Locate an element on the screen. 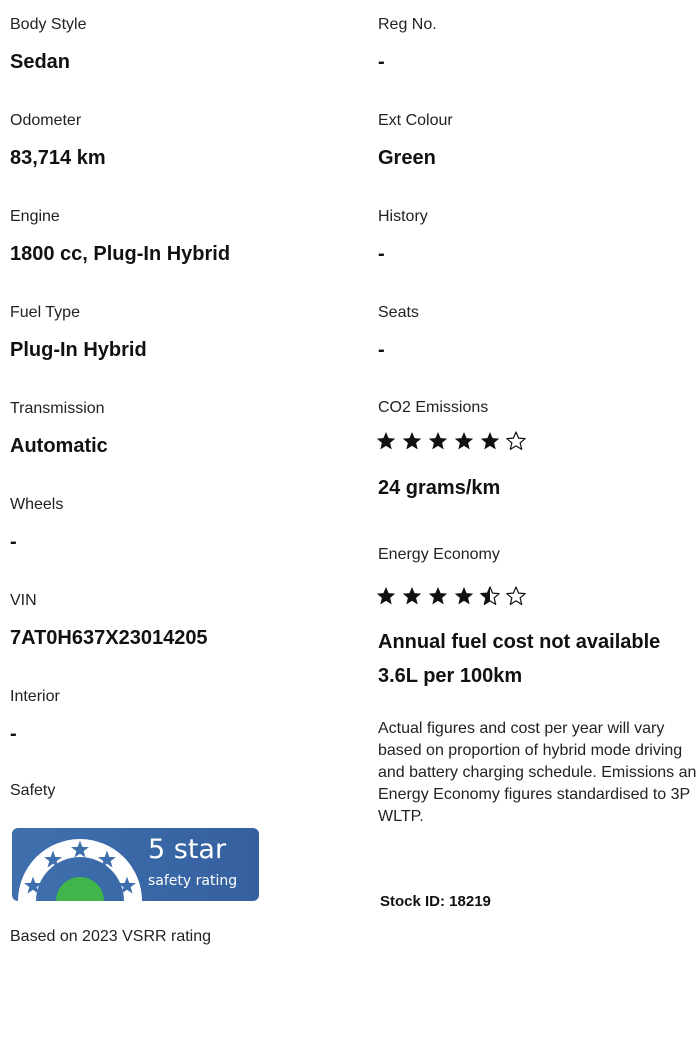 The width and height of the screenshot is (696, 1043). badge-main-text: 5 star is located at coordinates (187, 849).